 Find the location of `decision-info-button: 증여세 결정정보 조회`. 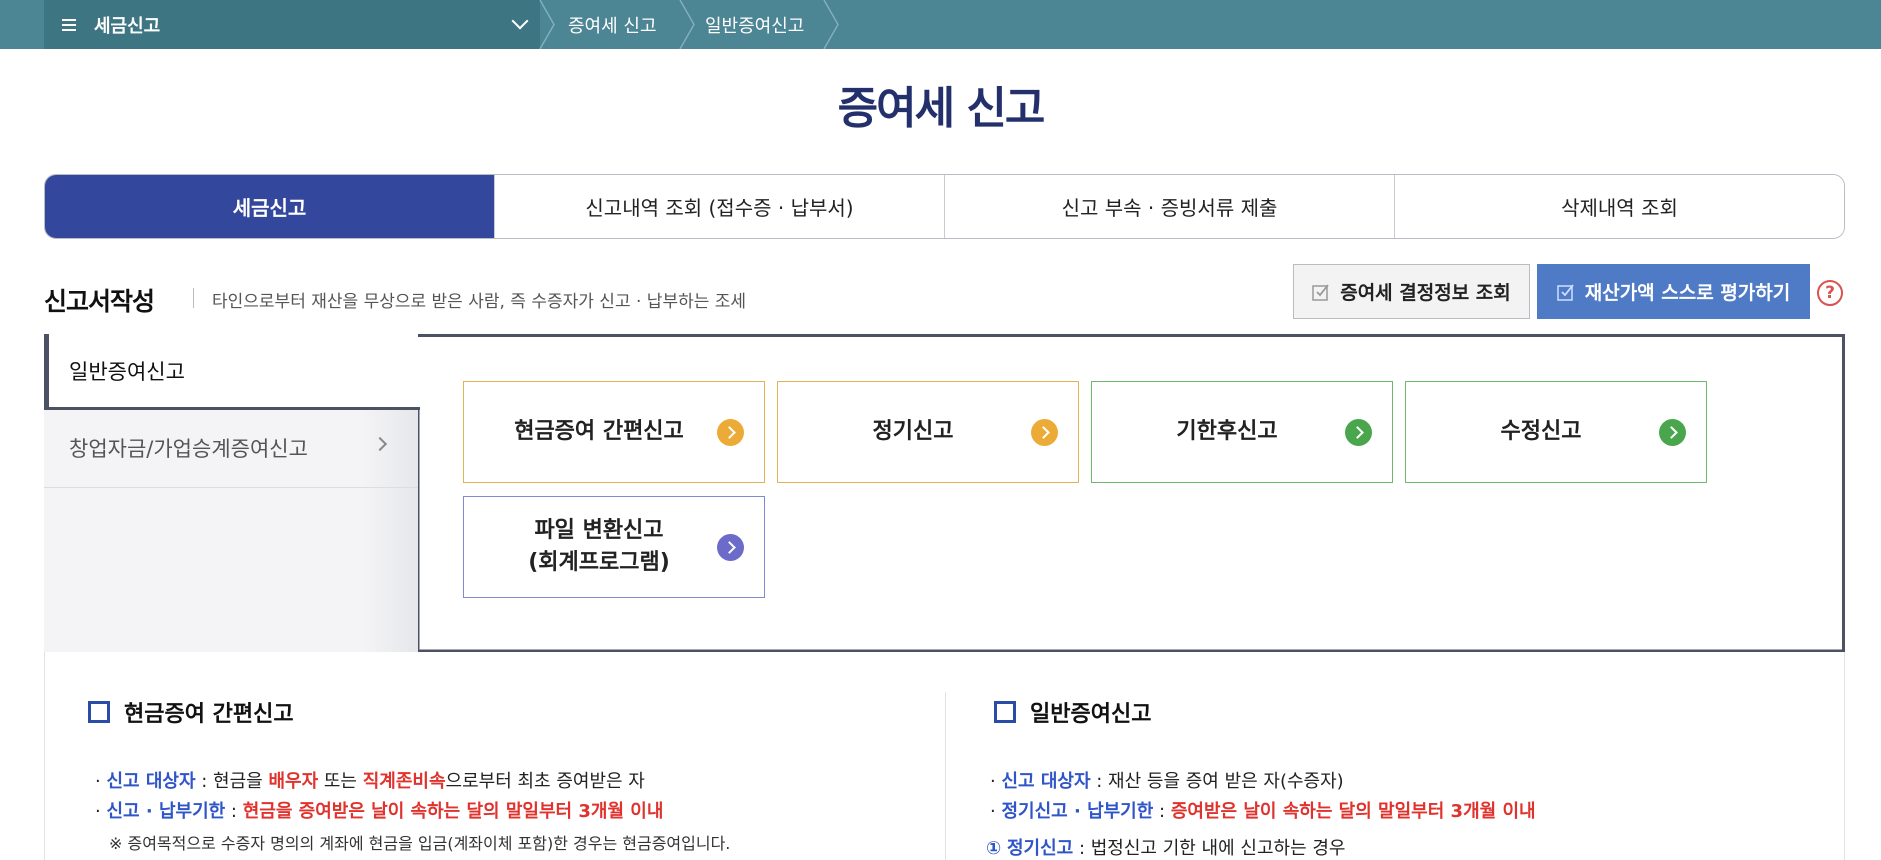

decision-info-button: 증여세 결정정보 조회 is located at coordinates (1411, 291).